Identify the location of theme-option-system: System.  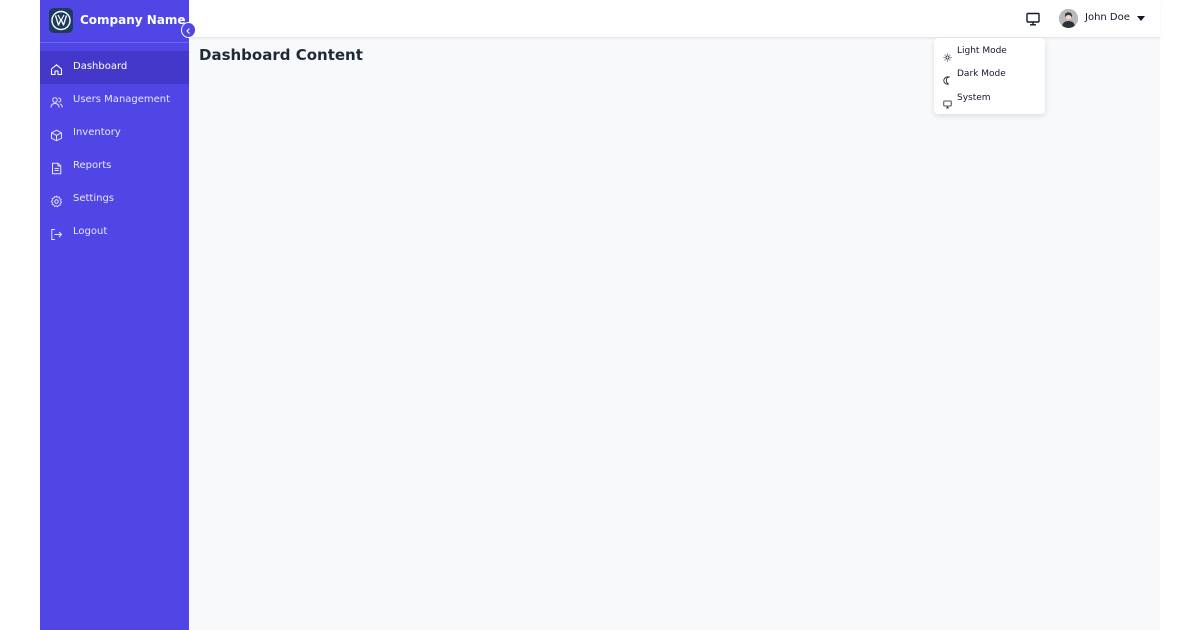
(989, 98).